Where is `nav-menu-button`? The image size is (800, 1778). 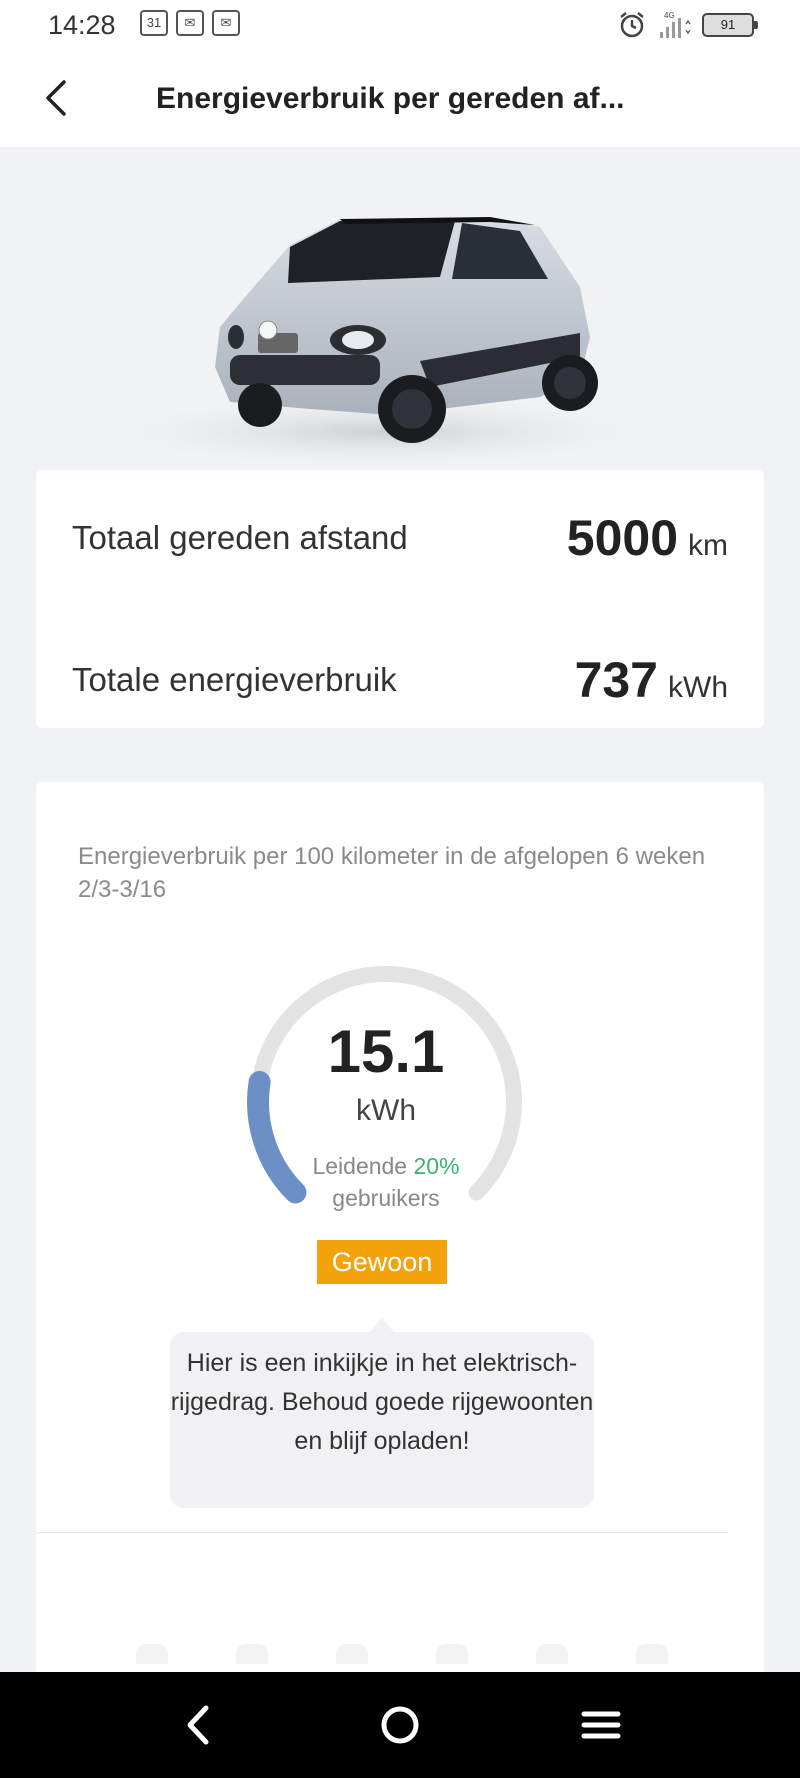 nav-menu-button is located at coordinates (601, 1725).